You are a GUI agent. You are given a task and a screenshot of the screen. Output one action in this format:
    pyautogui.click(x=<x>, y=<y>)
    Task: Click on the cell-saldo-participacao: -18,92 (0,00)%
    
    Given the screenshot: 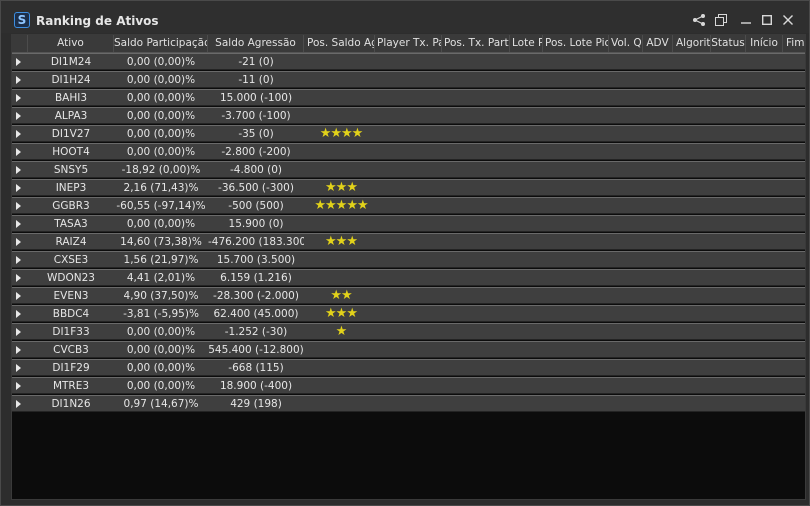 What is the action you would take?
    pyautogui.click(x=161, y=170)
    